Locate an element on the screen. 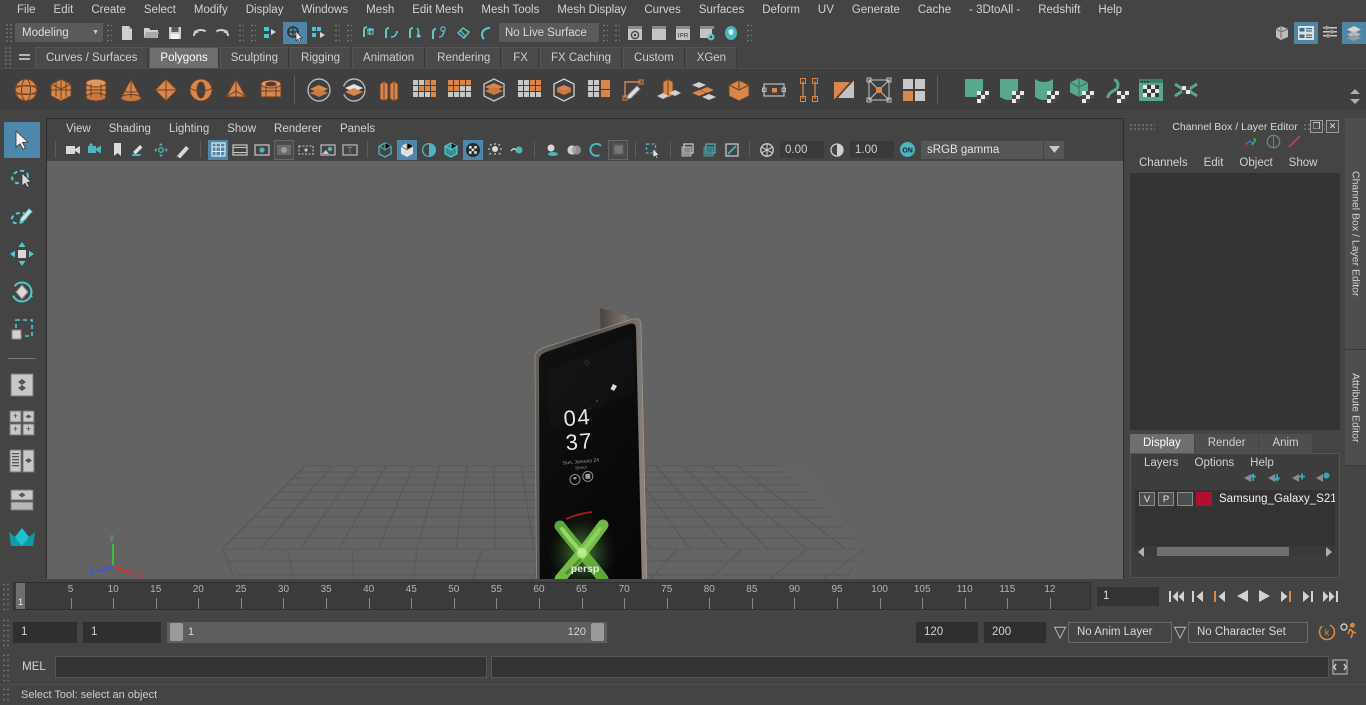  uv-automatic-icon is located at coordinates (1080, 90).